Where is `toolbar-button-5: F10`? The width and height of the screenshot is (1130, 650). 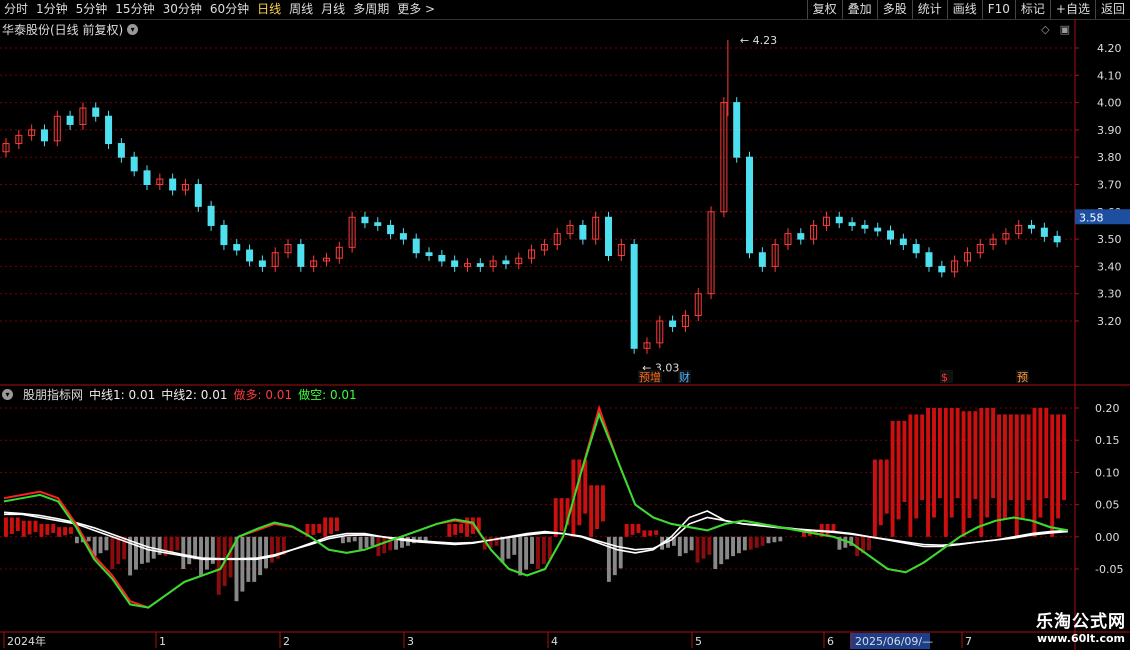 toolbar-button-5: F10 is located at coordinates (998, 9).